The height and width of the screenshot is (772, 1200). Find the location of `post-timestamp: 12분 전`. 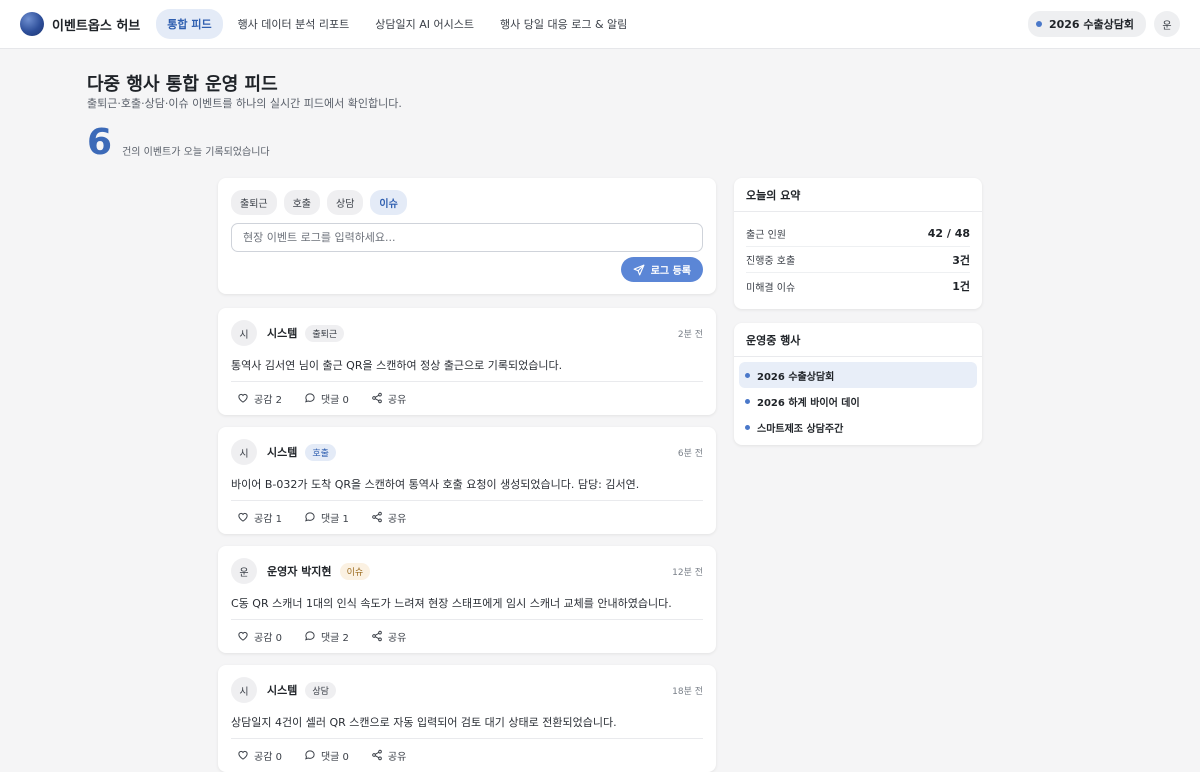

post-timestamp: 12분 전 is located at coordinates (687, 572).